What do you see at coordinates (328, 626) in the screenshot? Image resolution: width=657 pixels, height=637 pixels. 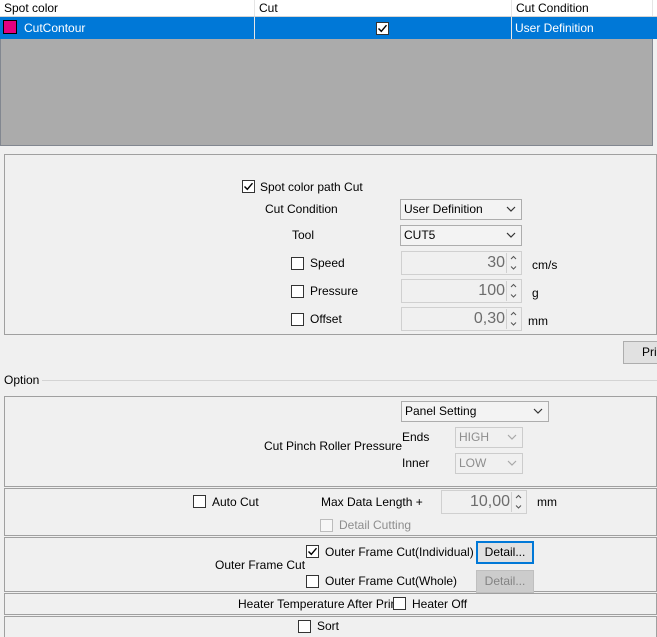 I see `sort-label: Sort` at bounding box center [328, 626].